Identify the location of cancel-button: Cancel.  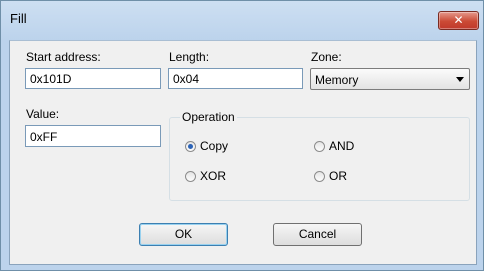
(317, 234).